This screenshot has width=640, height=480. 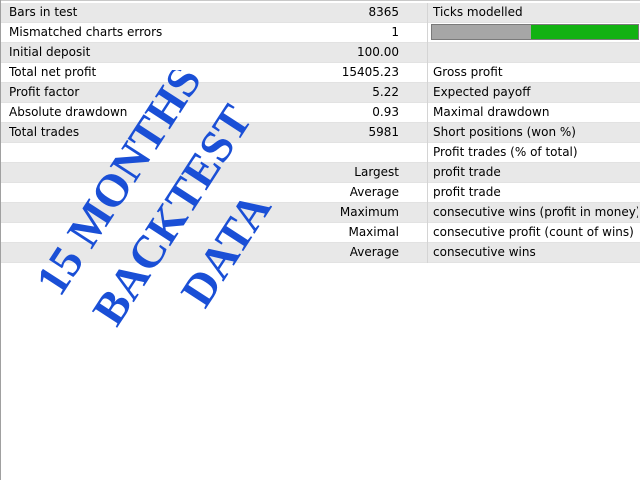 I want to click on row-label-secondary: Profit trades (% of total), so click(x=505, y=152).